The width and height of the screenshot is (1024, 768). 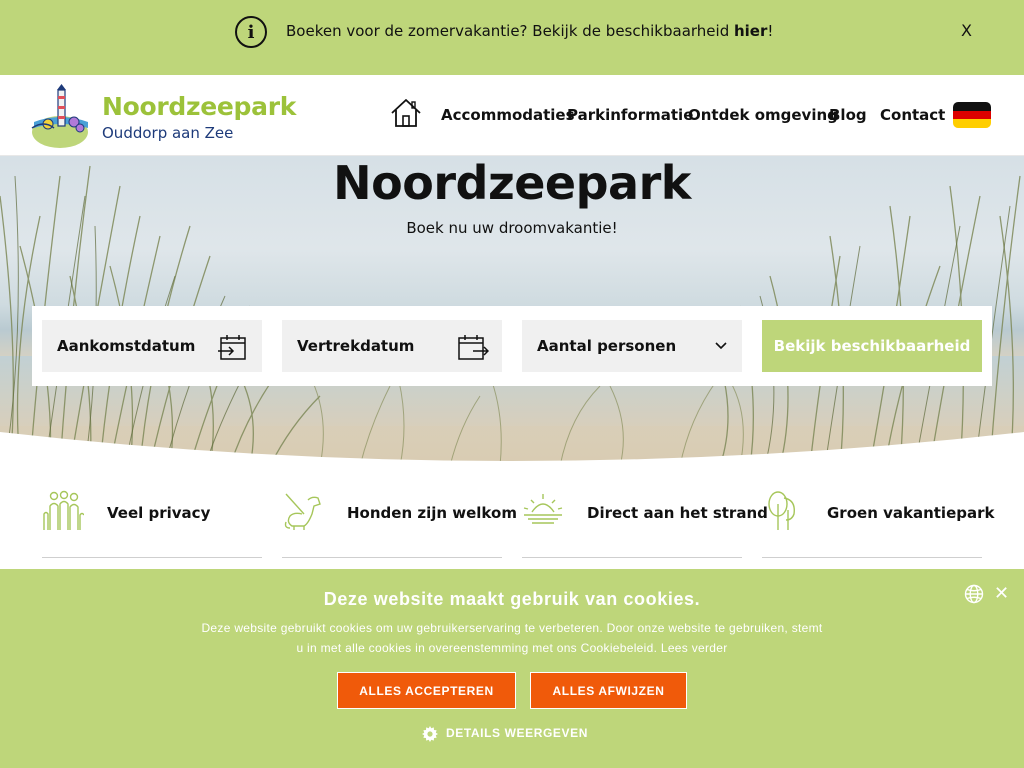 I want to click on calendar-arrival-icon, so click(x=232, y=347).